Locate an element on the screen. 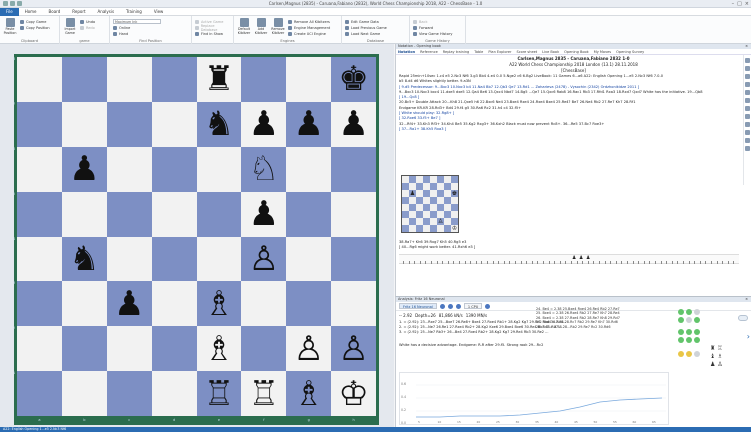  italic-icon is located at coordinates (747, 68).